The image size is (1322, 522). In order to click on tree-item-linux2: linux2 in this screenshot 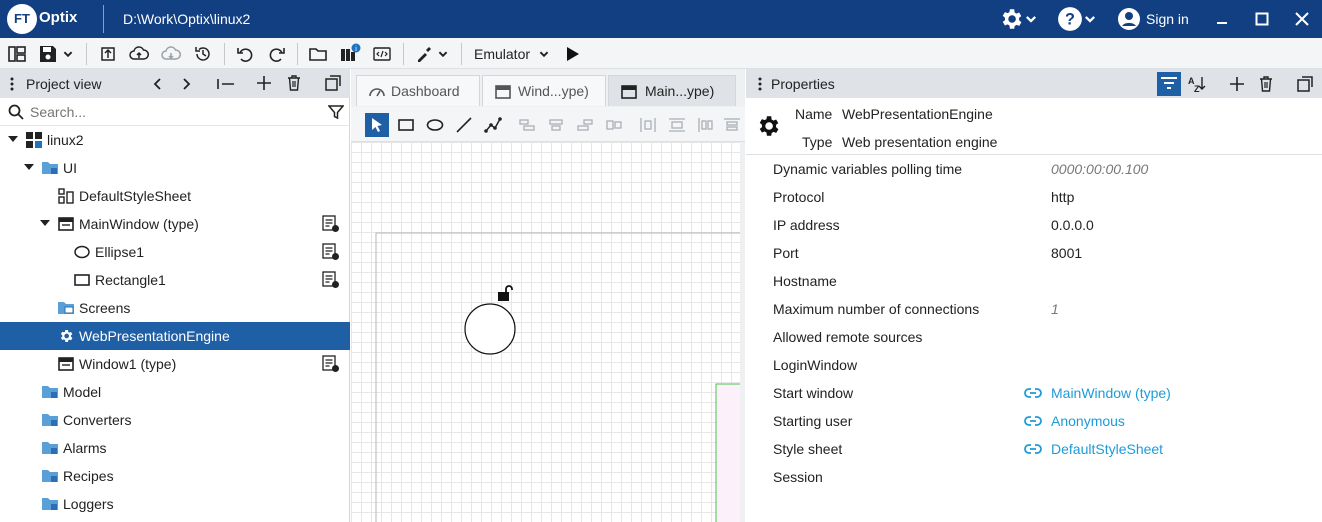, I will do `click(175, 140)`.